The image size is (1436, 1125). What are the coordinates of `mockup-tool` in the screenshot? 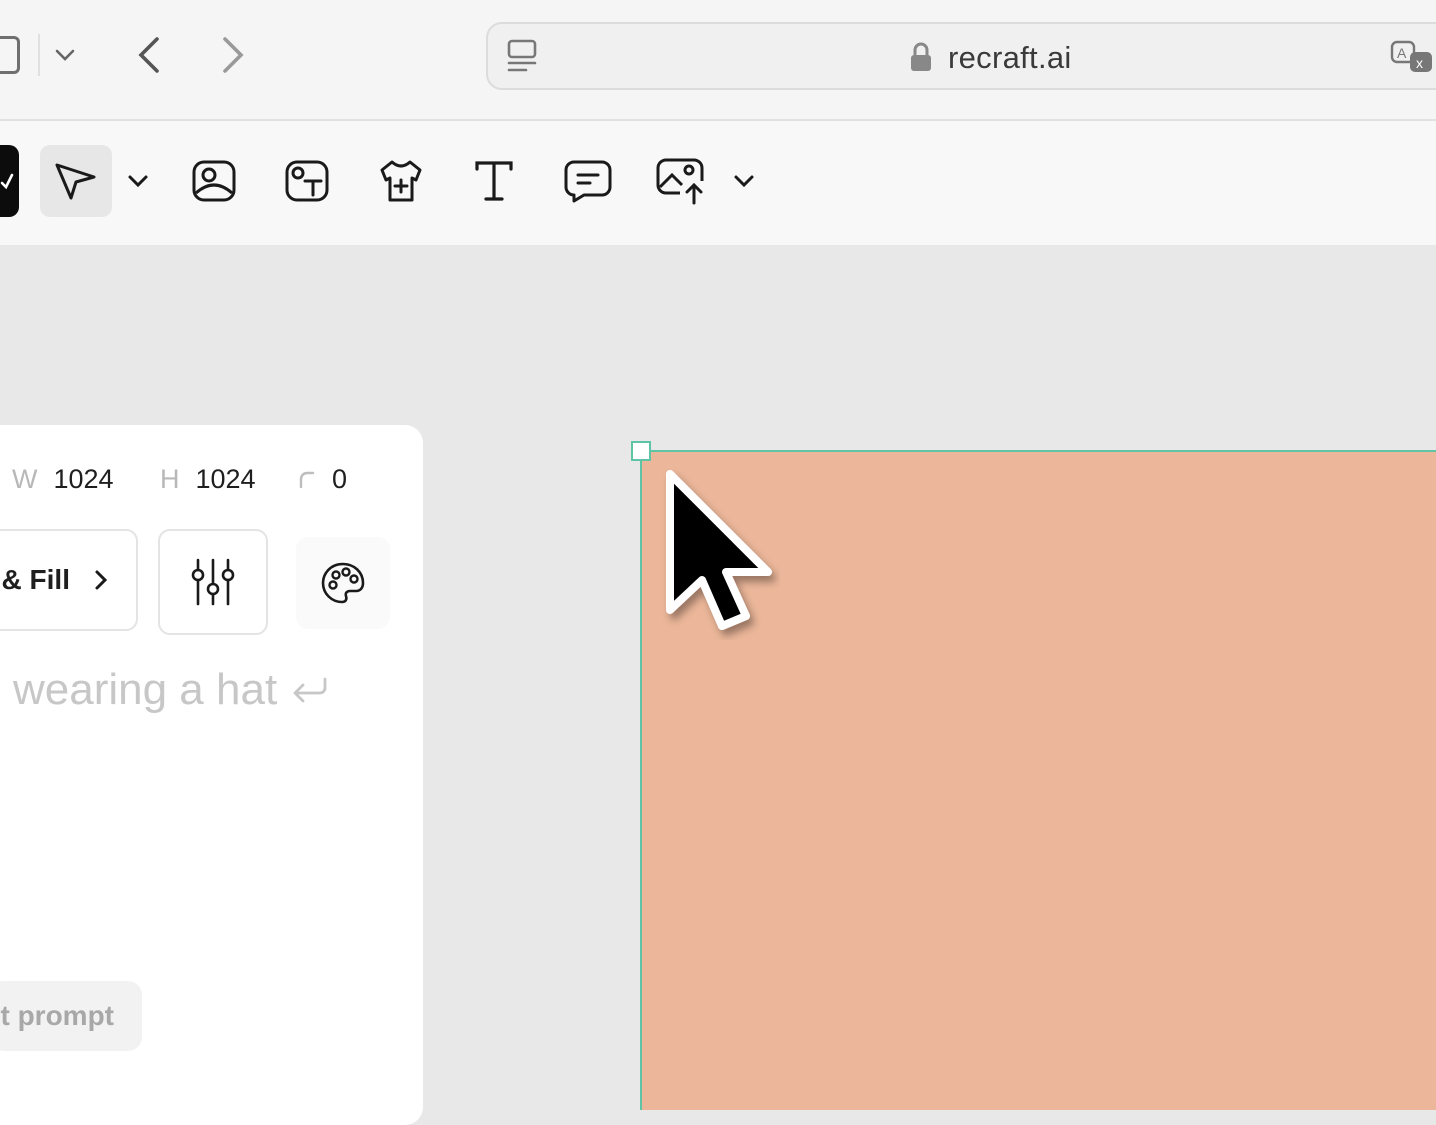 It's located at (401, 181).